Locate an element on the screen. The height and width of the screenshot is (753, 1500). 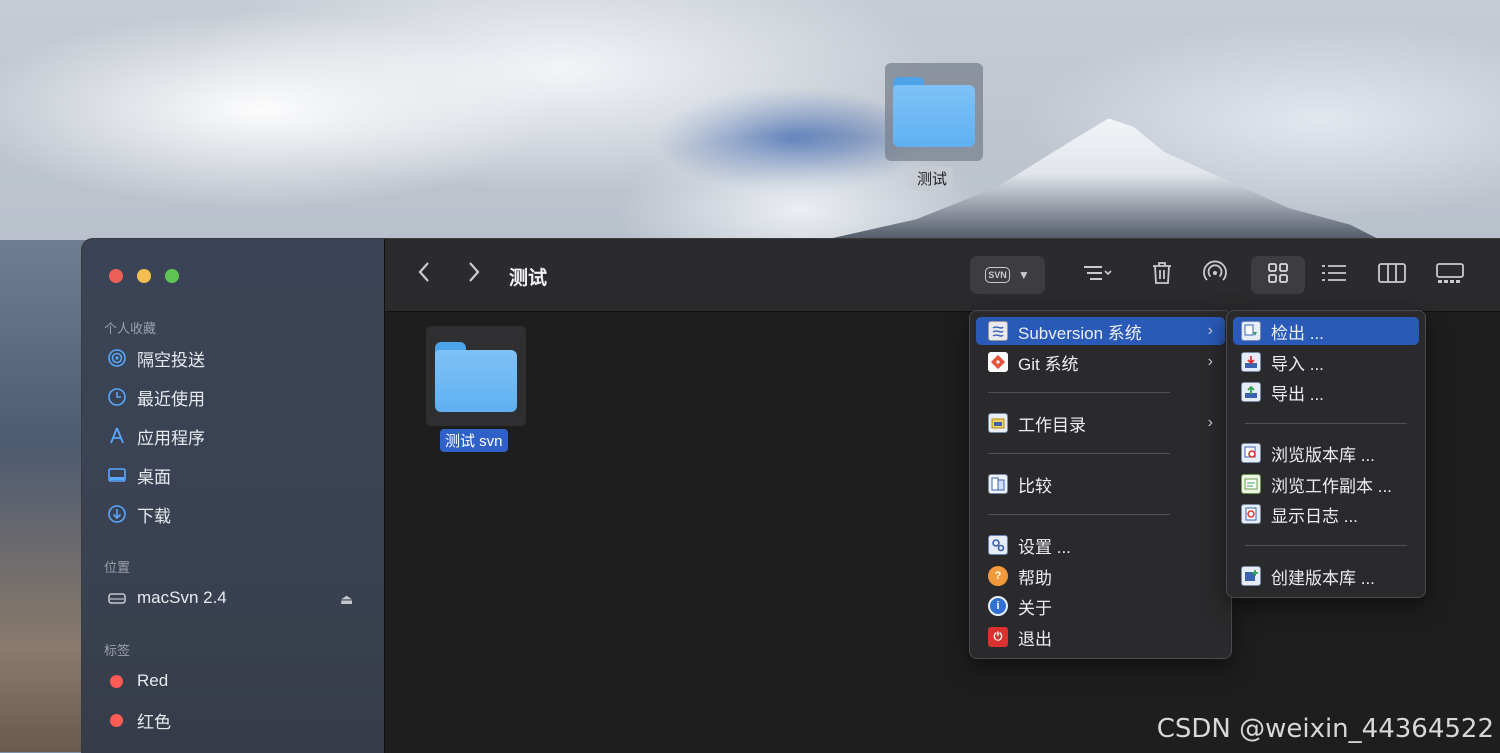
sidebar-item-label: 最近使用 is located at coordinates (171, 399).